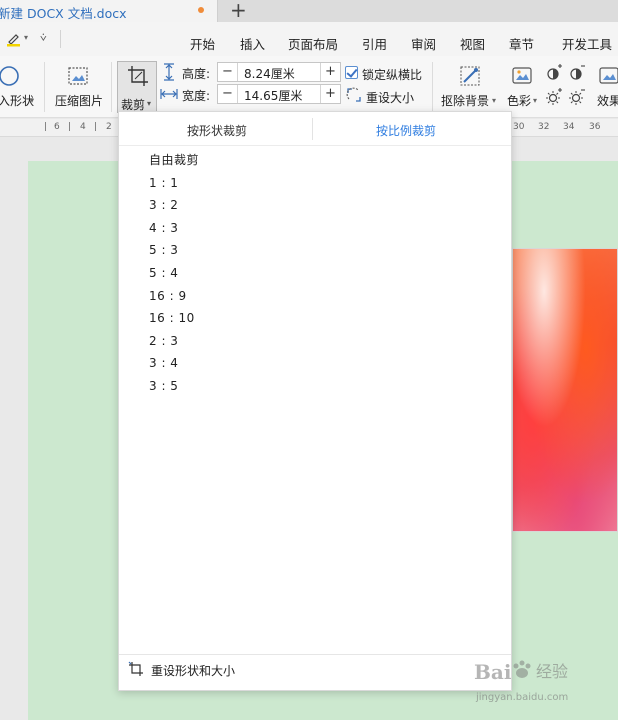 The width and height of the screenshot is (618, 720). I want to click on menu-page-layout: 页面布局, so click(313, 43).